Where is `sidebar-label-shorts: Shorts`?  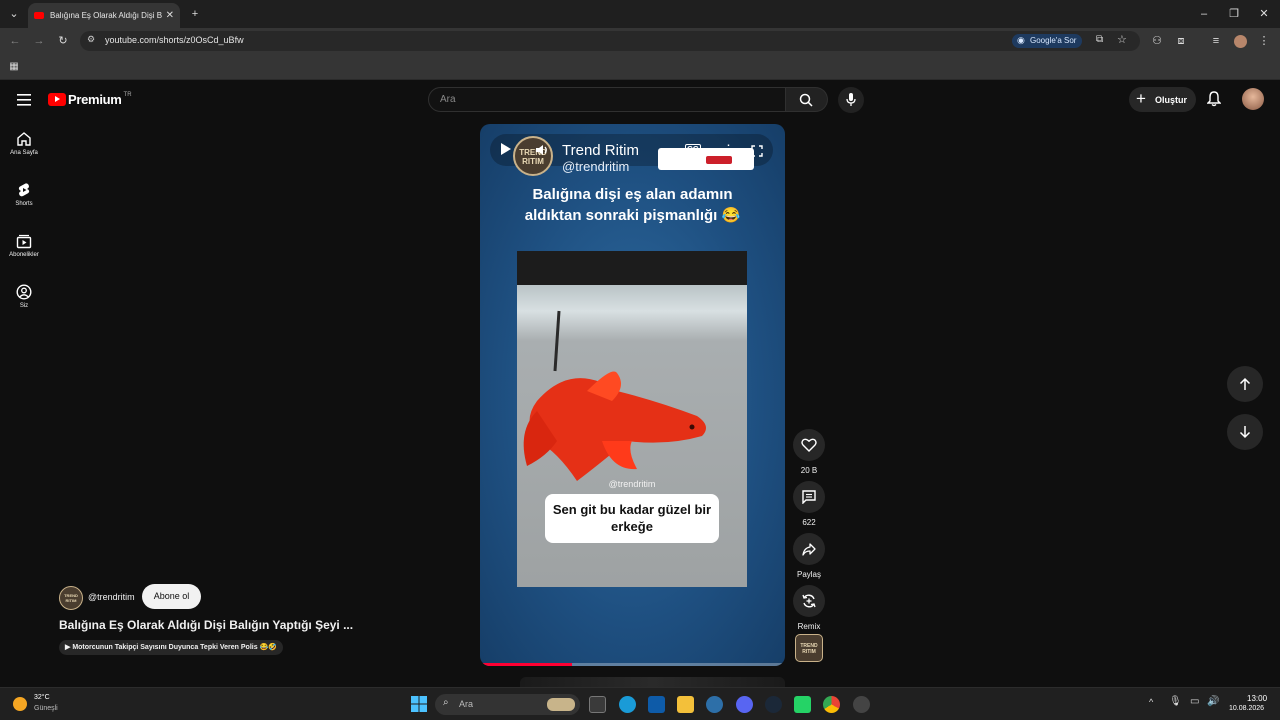 sidebar-label-shorts: Shorts is located at coordinates (24, 204).